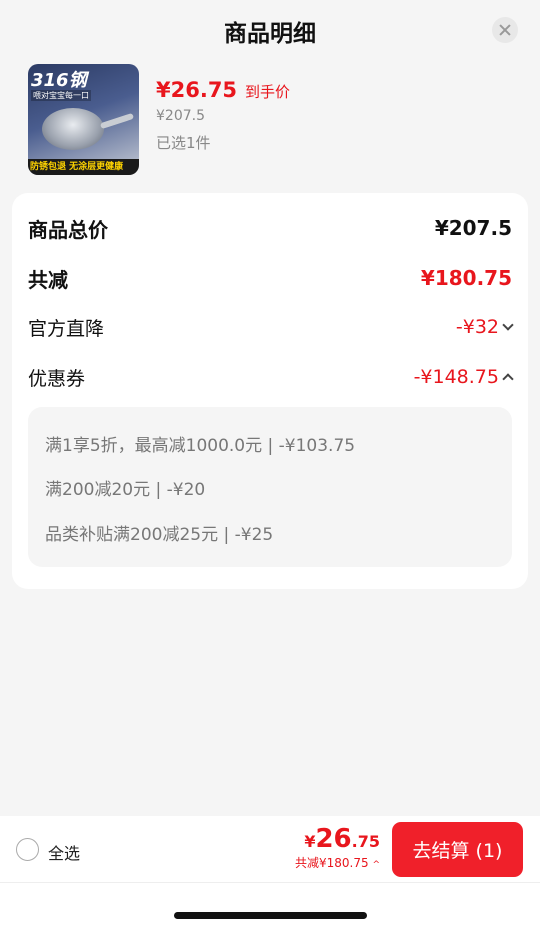  I want to click on coupon-label: 优惠券, so click(57, 378).